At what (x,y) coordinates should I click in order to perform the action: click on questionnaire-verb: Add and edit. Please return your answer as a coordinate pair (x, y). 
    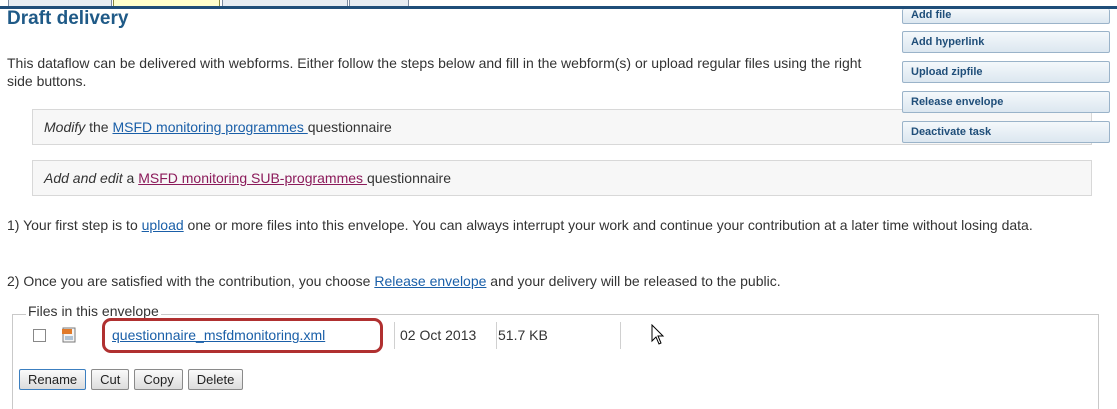
    Looking at the image, I should click on (83, 178).